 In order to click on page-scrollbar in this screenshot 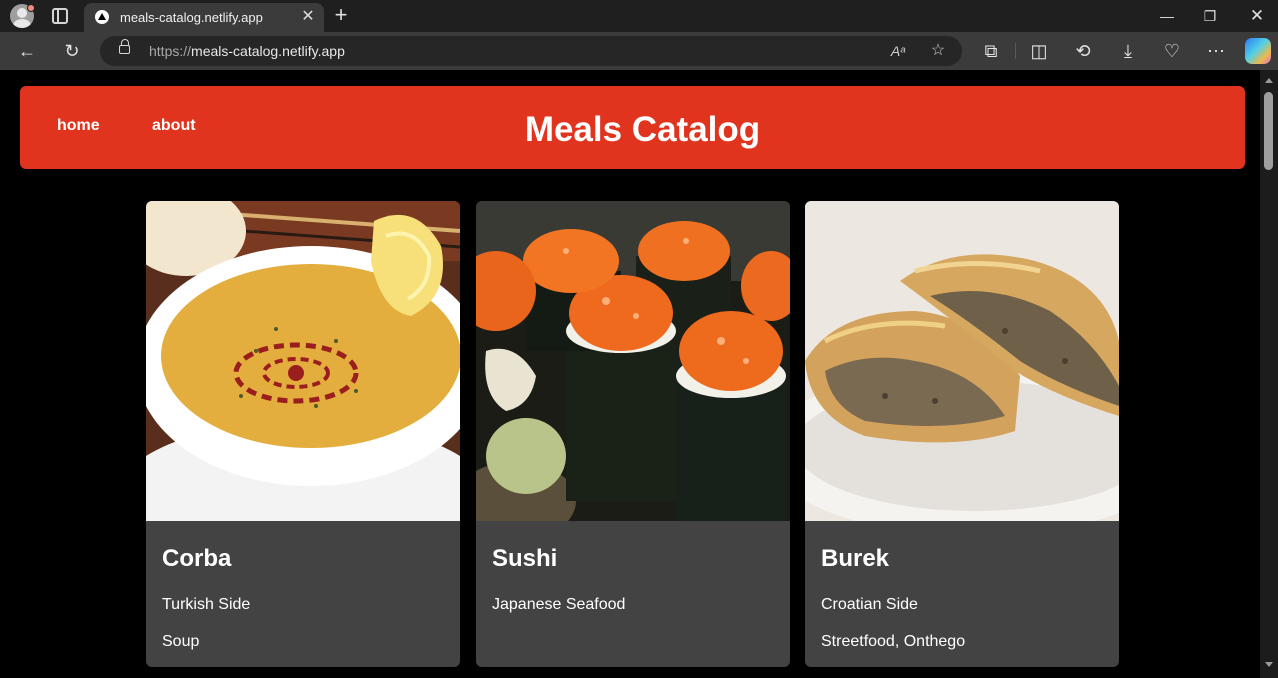, I will do `click(1269, 374)`.